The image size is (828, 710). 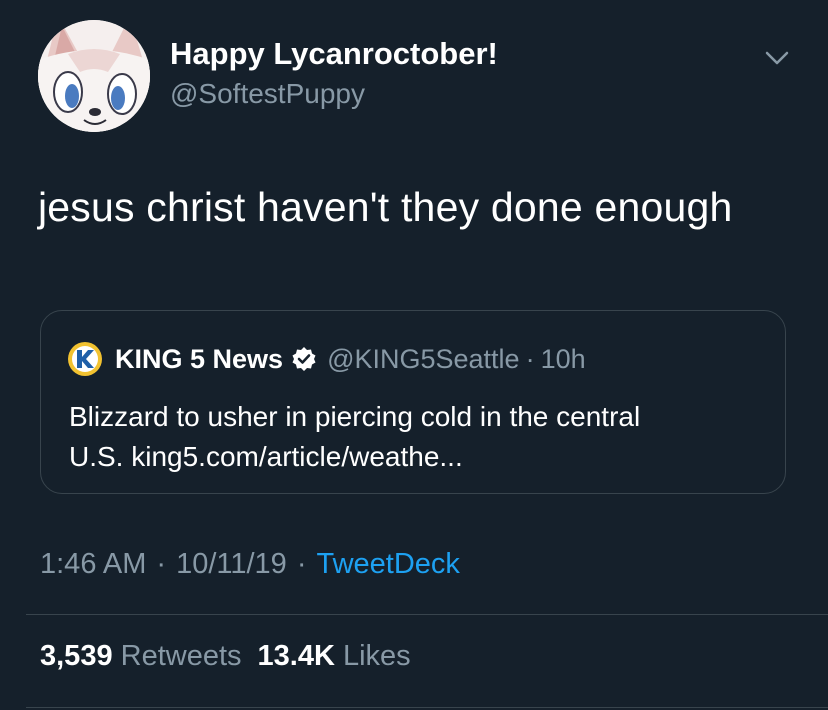 I want to click on tweet-stats: 3,539 Retweets 13.4K Likes, so click(x=225, y=656).